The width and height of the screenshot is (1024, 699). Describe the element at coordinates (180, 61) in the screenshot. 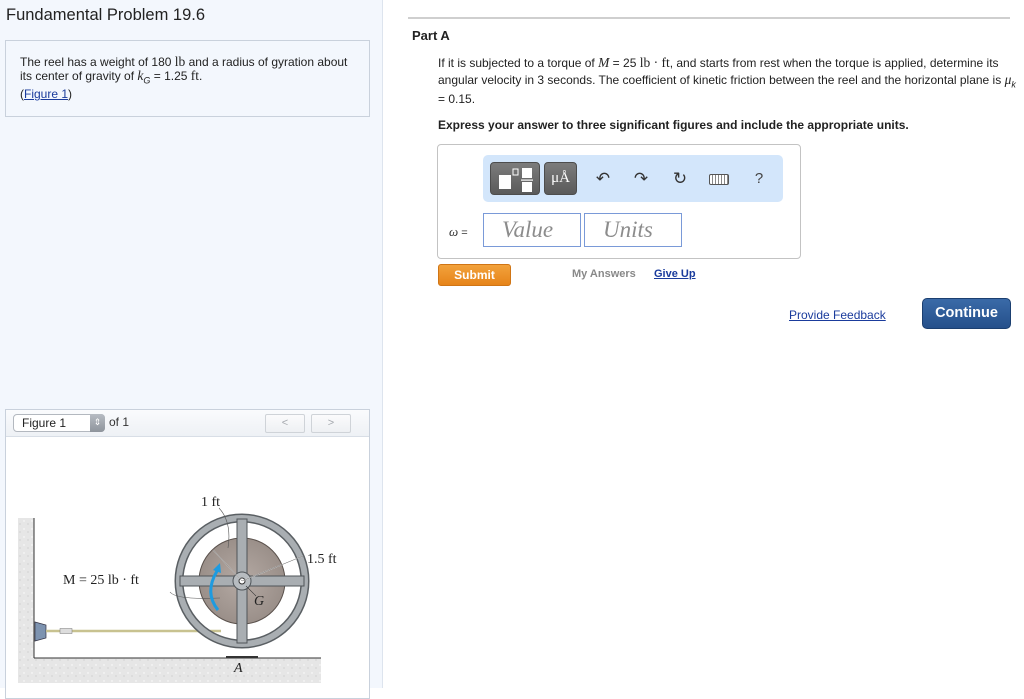

I see `weight-unit: lb` at that location.